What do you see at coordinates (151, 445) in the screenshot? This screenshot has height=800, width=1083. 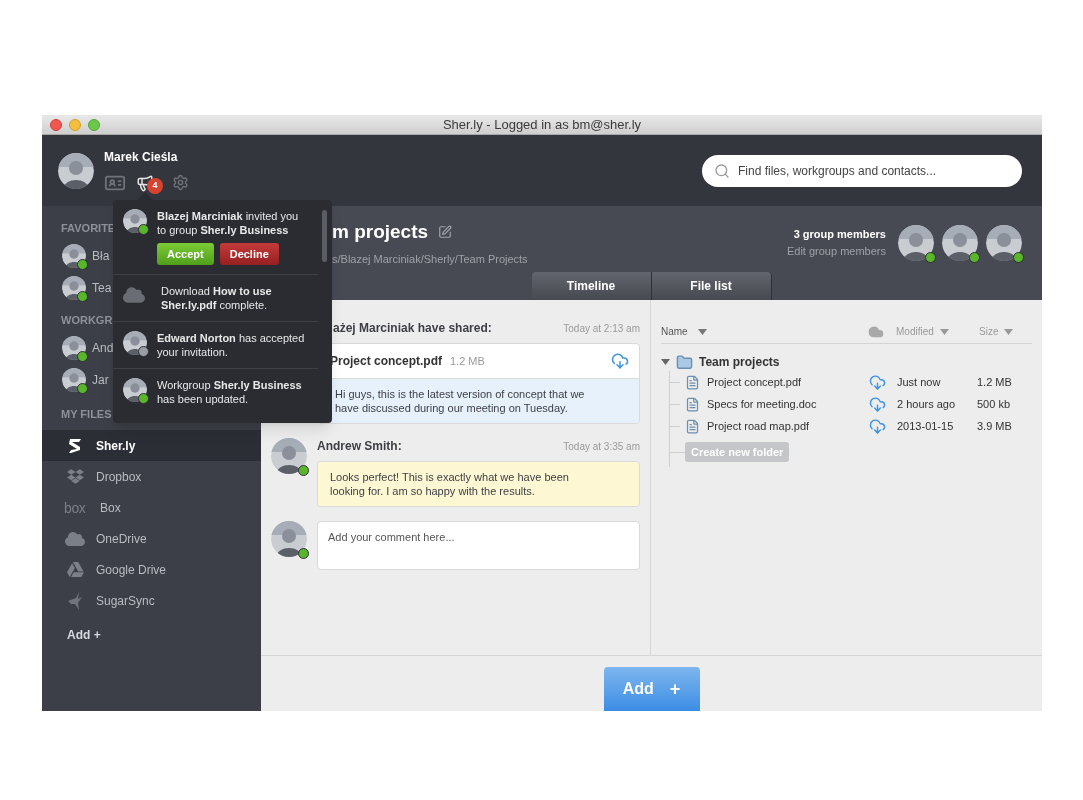 I see `storage-item: Sher.ly` at bounding box center [151, 445].